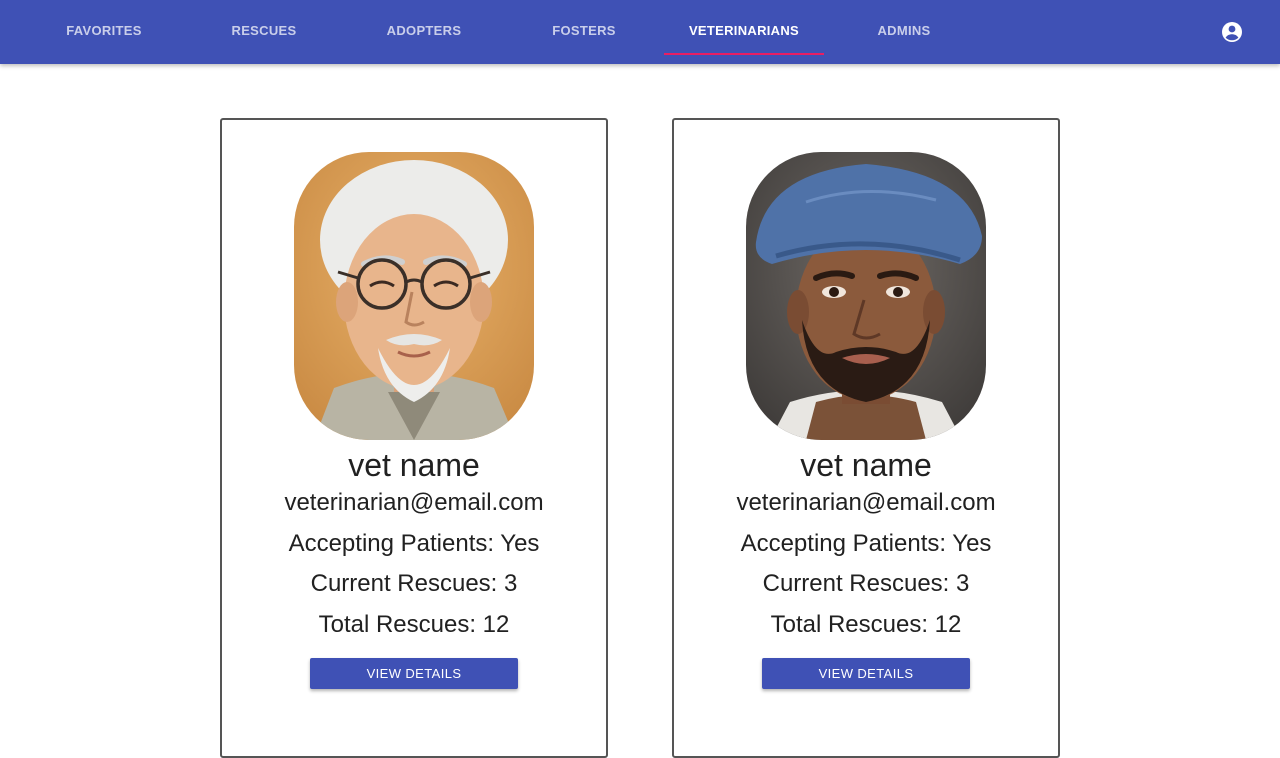  I want to click on tab-admins: ADMINS, so click(904, 32).